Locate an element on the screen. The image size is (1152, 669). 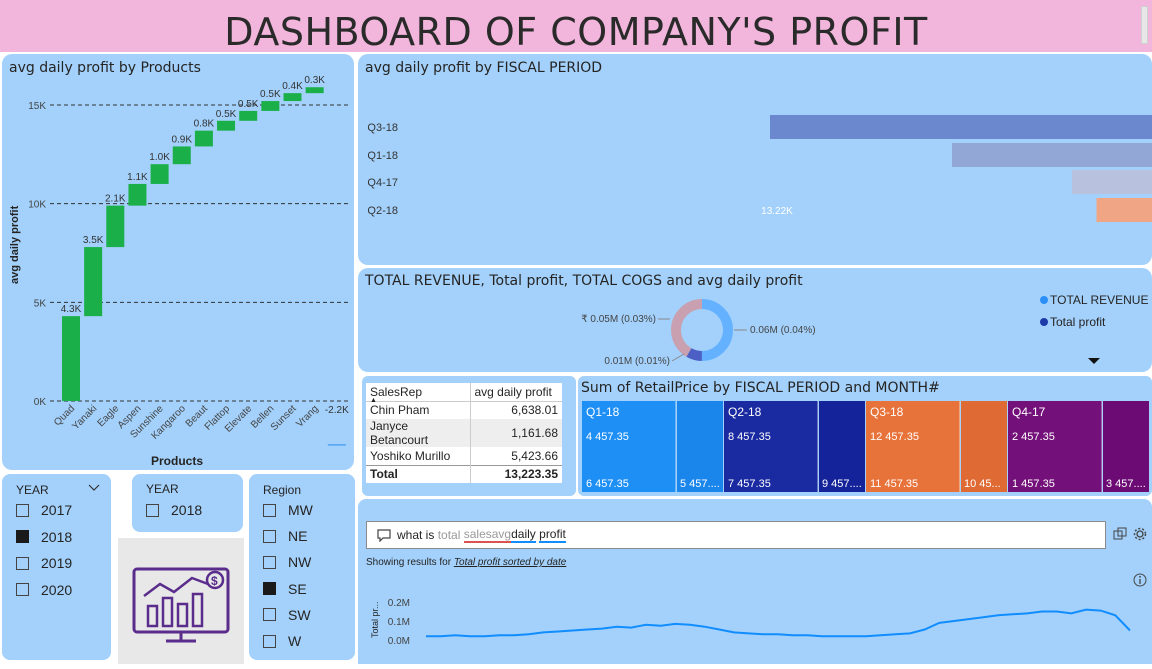
treemap-group: Q3-1812 457.3511 457.35 is located at coordinates (913, 446).